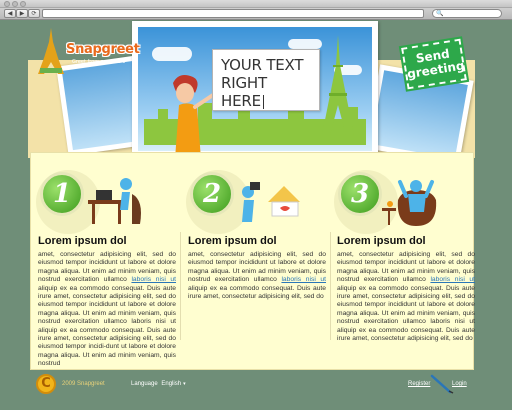 The image size is (512, 410). I want to click on browser-toolbar: ◀ ▶ ⟳ 🔍, so click(256, 14).